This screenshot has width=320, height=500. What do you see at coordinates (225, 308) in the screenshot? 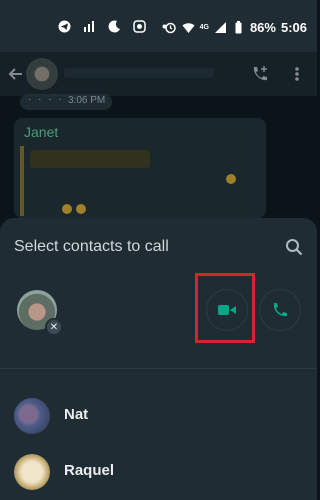
I see `highlight-box` at bounding box center [225, 308].